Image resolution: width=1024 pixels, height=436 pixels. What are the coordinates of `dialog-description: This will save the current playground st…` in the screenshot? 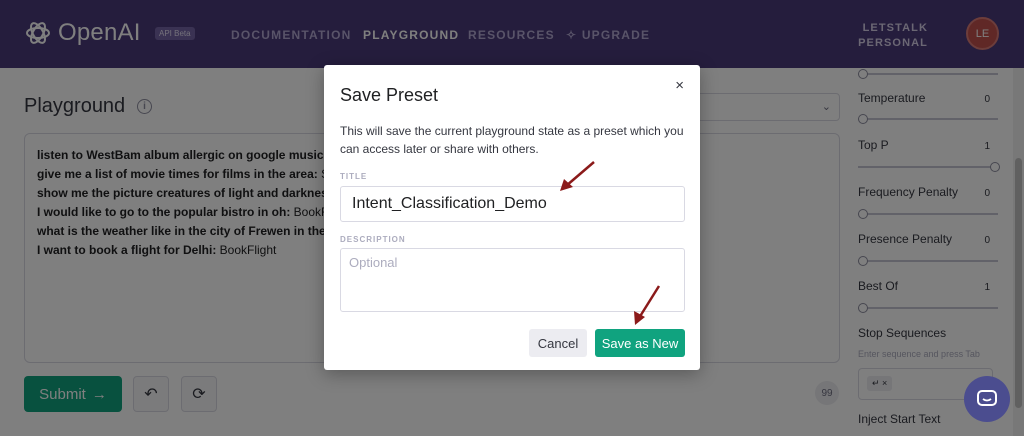 It's located at (512, 140).